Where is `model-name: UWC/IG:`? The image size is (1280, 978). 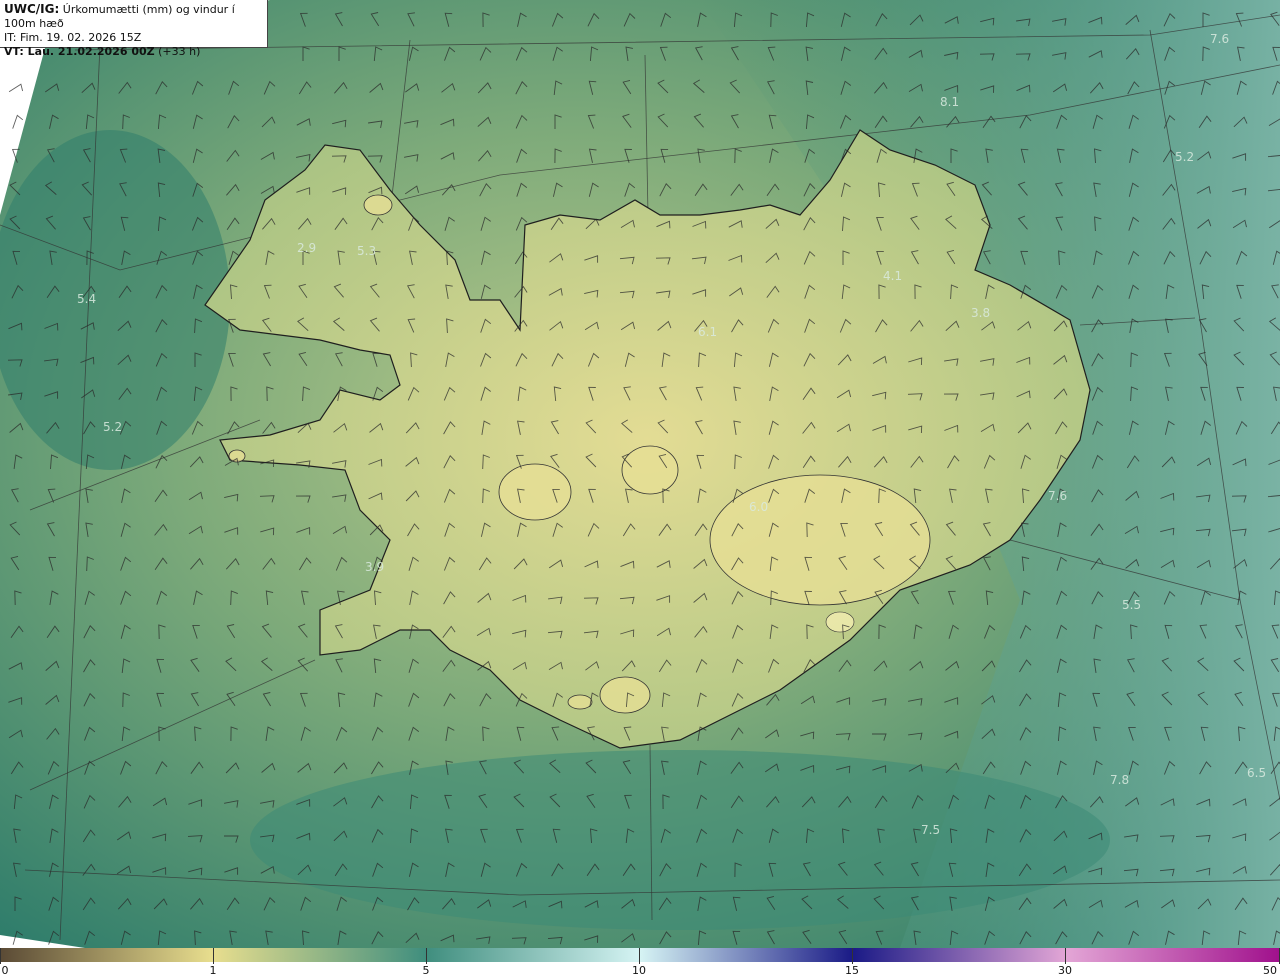
model-name: UWC/IG: is located at coordinates (32, 9).